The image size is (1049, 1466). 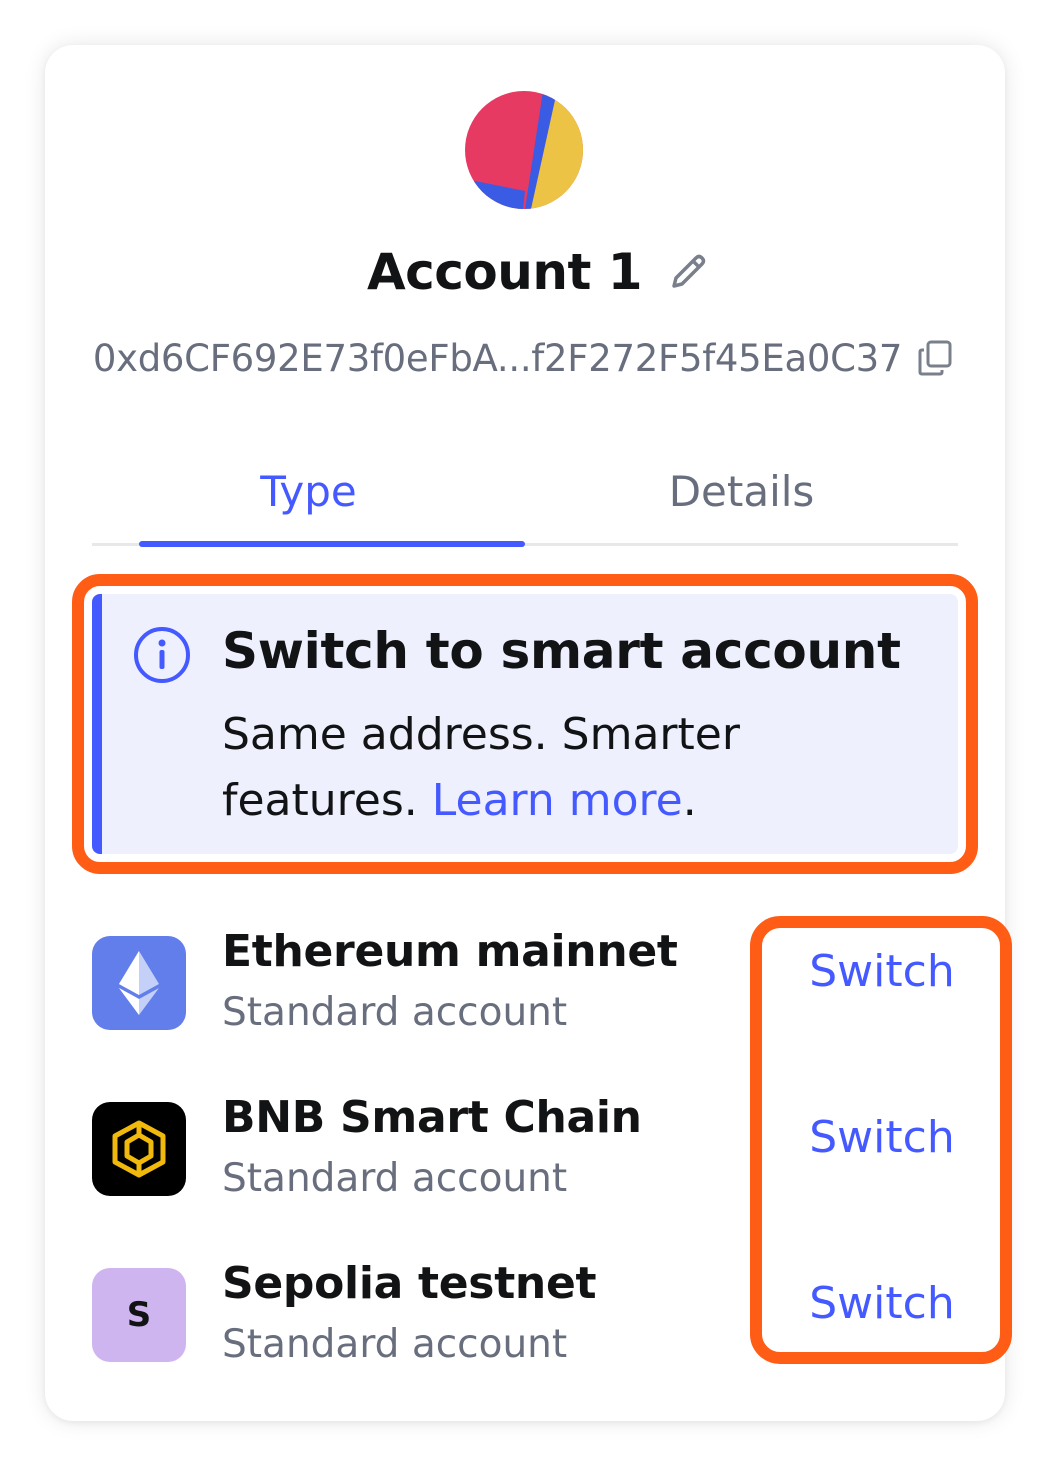 I want to click on network-name: BNB Smart Chain, so click(x=432, y=1117).